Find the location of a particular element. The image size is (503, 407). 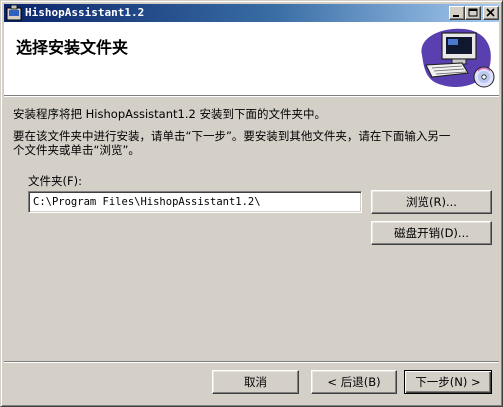

close-icon is located at coordinates (490, 12).